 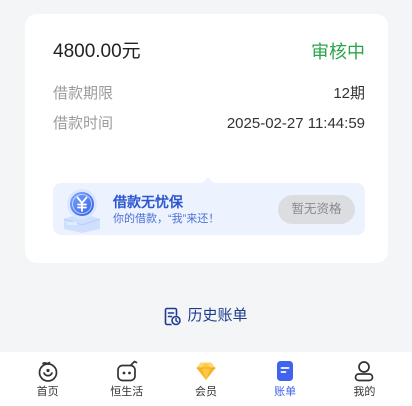 I want to click on tab-label: 我的, so click(x=364, y=392).